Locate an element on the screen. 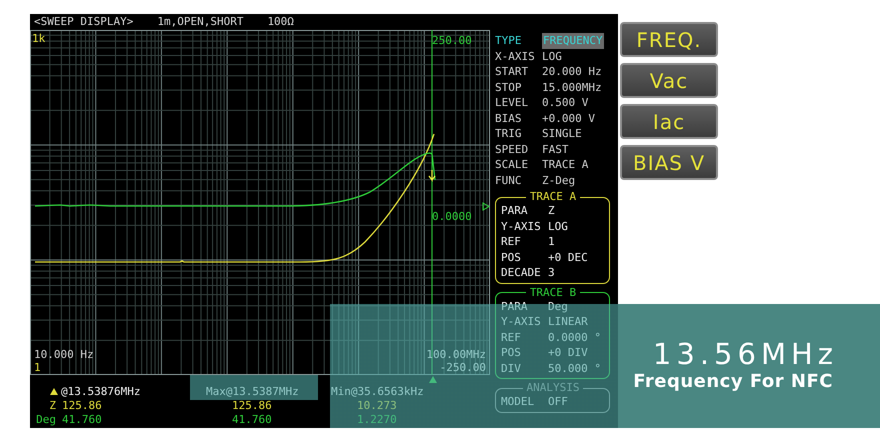 The height and width of the screenshot is (440, 880). section-title: TRACE A is located at coordinates (553, 197).